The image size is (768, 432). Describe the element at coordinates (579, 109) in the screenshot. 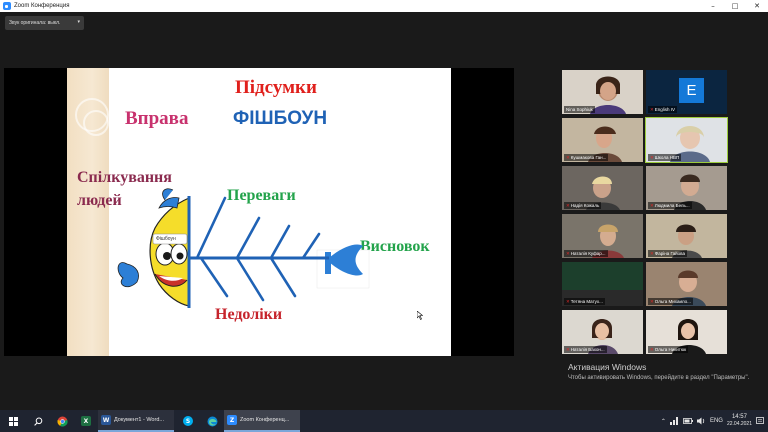

I see `participant-name: Nina Sophiuk` at that location.